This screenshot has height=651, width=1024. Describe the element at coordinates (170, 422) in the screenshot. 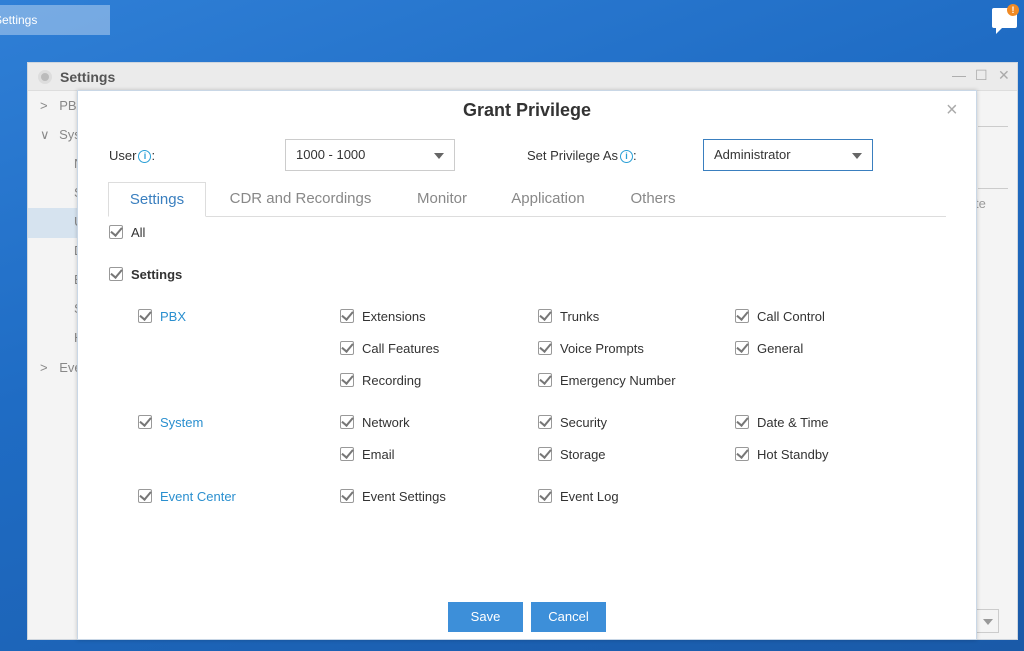

I see `checkbox-system: System` at that location.